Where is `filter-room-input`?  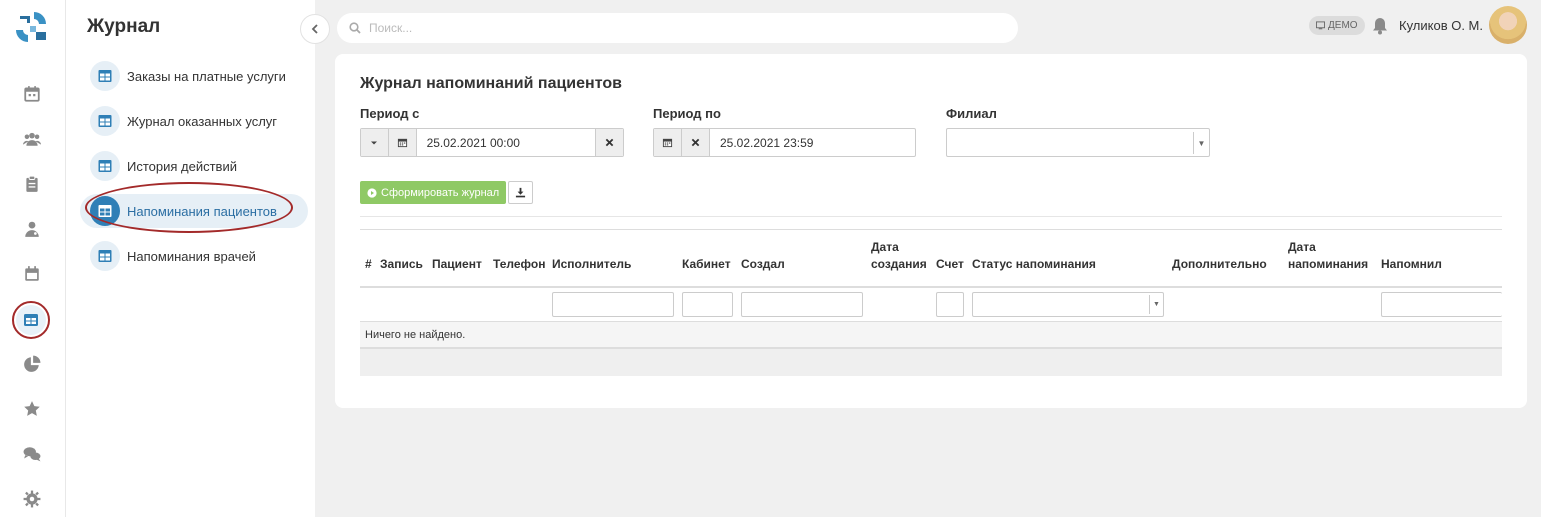 filter-room-input is located at coordinates (707, 304).